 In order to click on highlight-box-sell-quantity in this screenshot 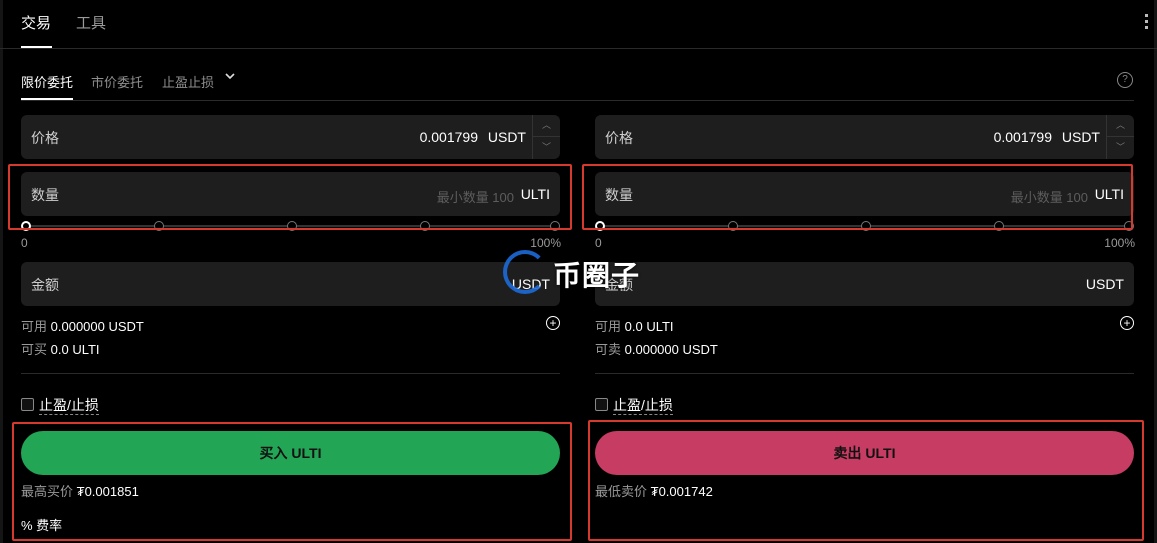, I will do `click(857, 197)`.